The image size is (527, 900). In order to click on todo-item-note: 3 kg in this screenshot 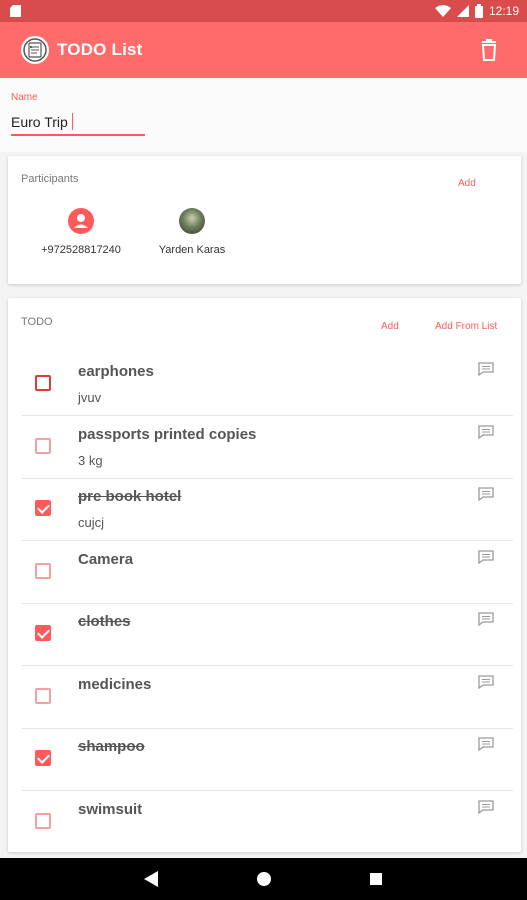, I will do `click(90, 460)`.